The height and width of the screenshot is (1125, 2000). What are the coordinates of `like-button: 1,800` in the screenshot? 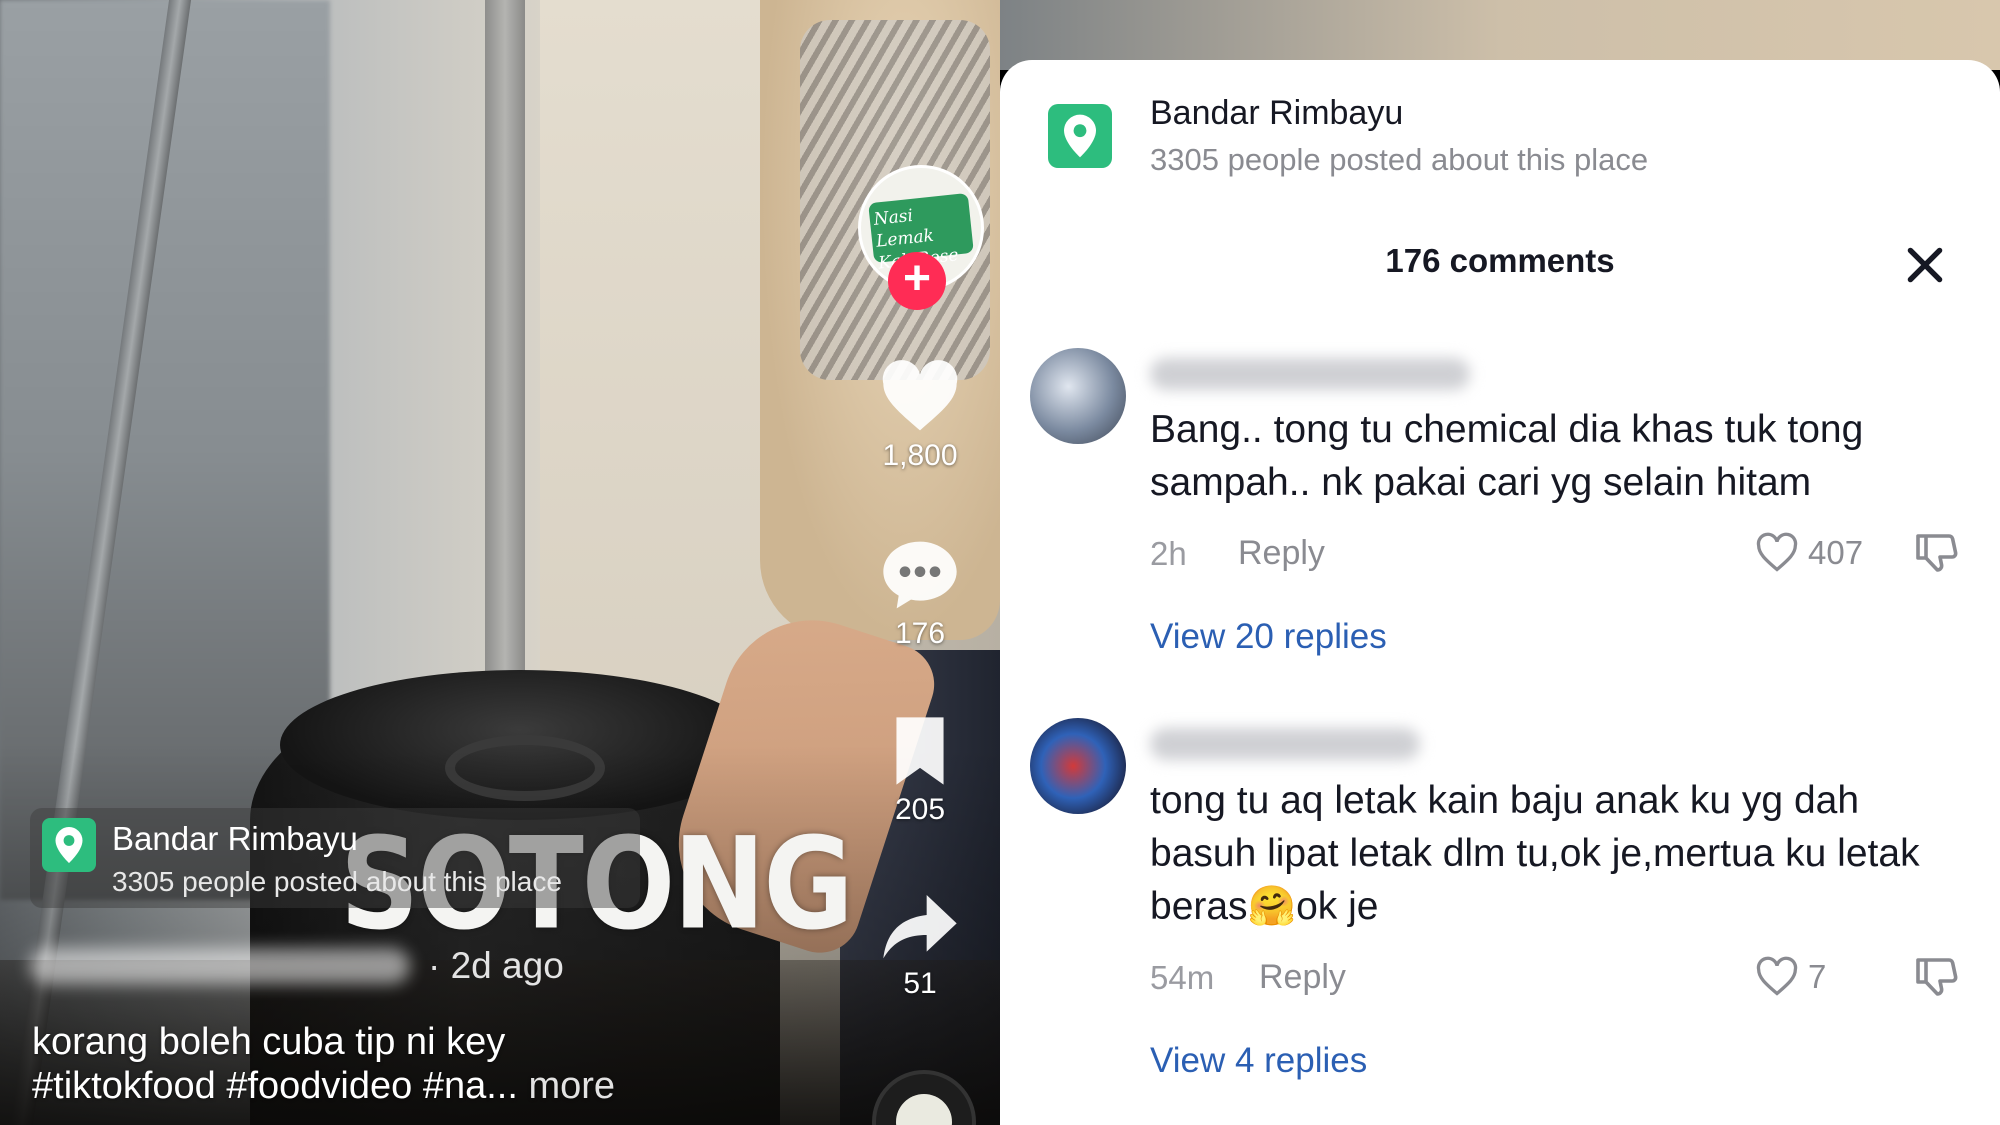 It's located at (920, 416).